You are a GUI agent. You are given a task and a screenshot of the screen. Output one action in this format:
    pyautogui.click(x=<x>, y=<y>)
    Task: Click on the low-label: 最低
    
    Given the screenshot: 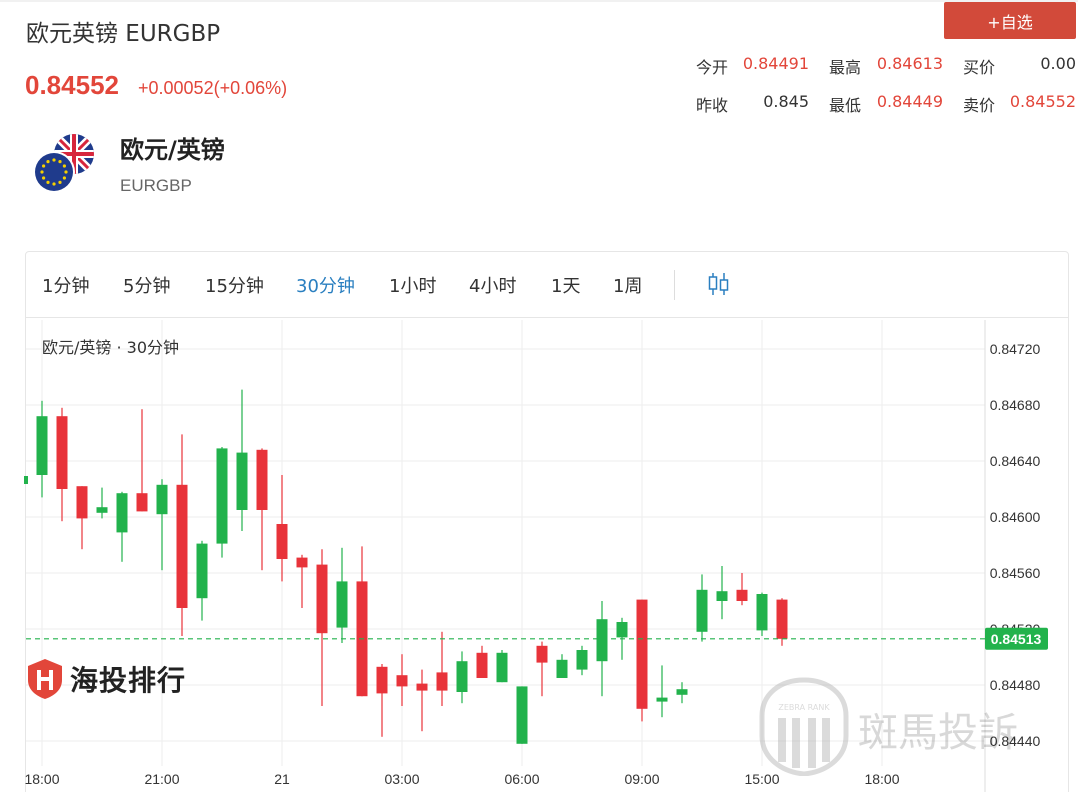 What is the action you would take?
    pyautogui.click(x=845, y=105)
    